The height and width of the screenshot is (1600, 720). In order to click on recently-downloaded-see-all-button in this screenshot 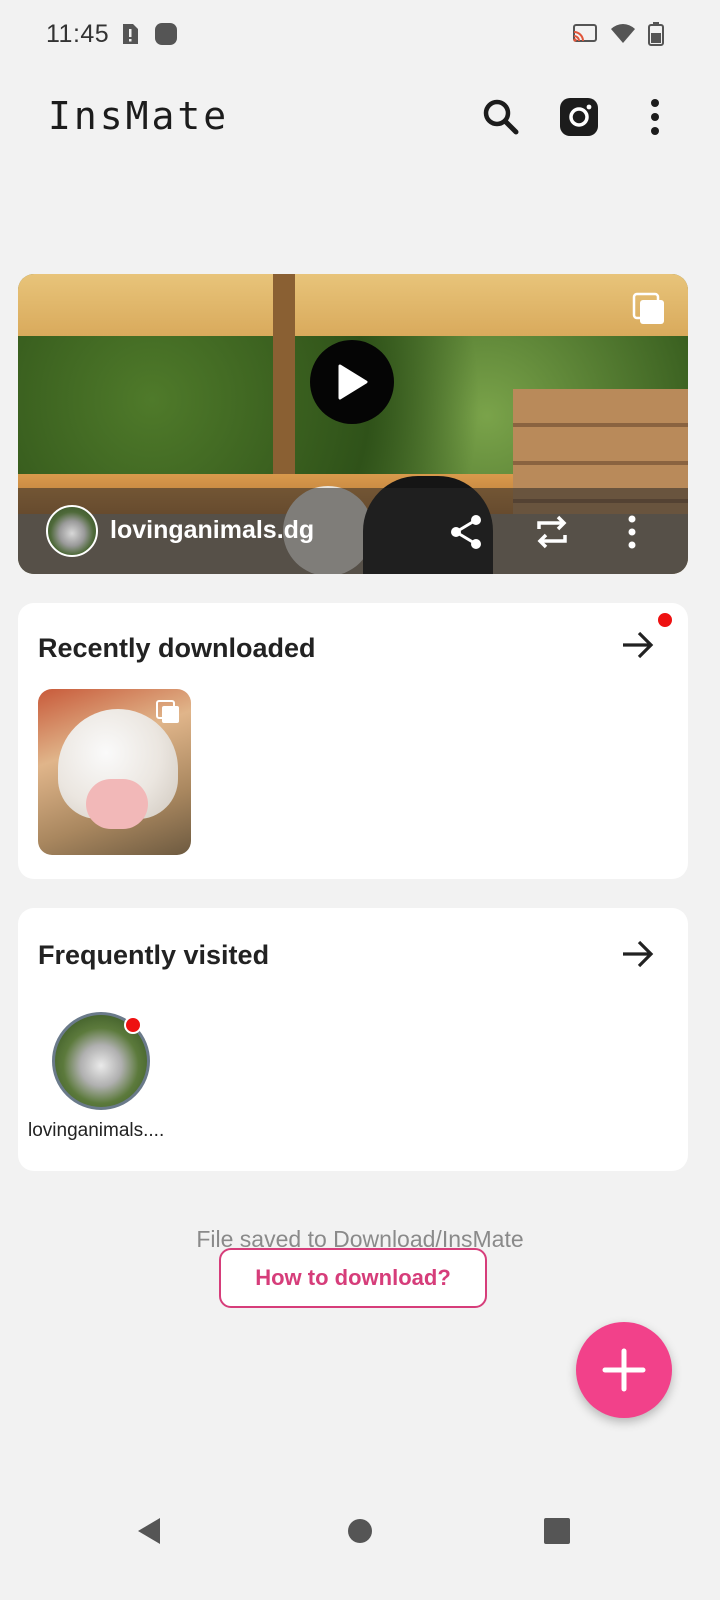, I will do `click(638, 645)`.